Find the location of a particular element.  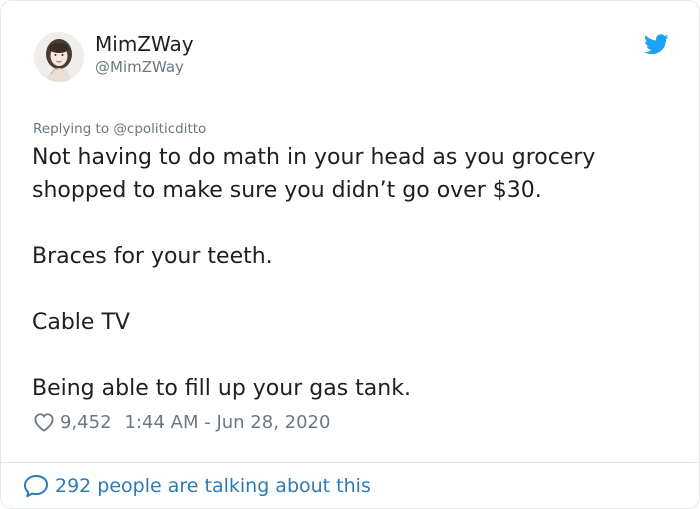

reply-context: Replying to @cpoliticditto is located at coordinates (119, 129).